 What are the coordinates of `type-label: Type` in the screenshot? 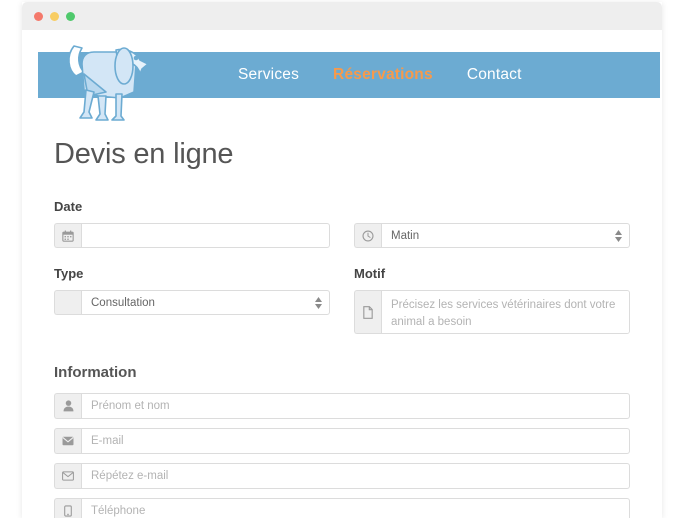 It's located at (69, 273).